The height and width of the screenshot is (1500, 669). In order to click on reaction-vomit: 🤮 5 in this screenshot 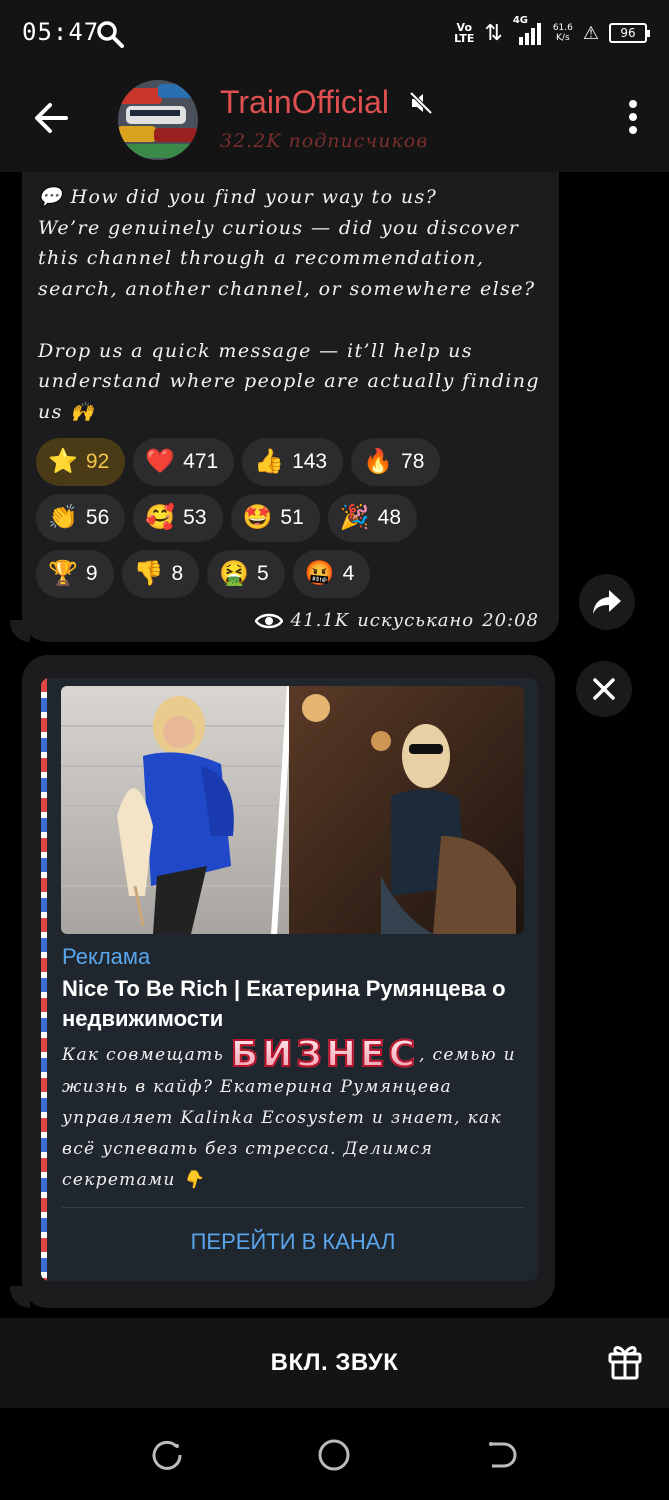, I will do `click(246, 574)`.